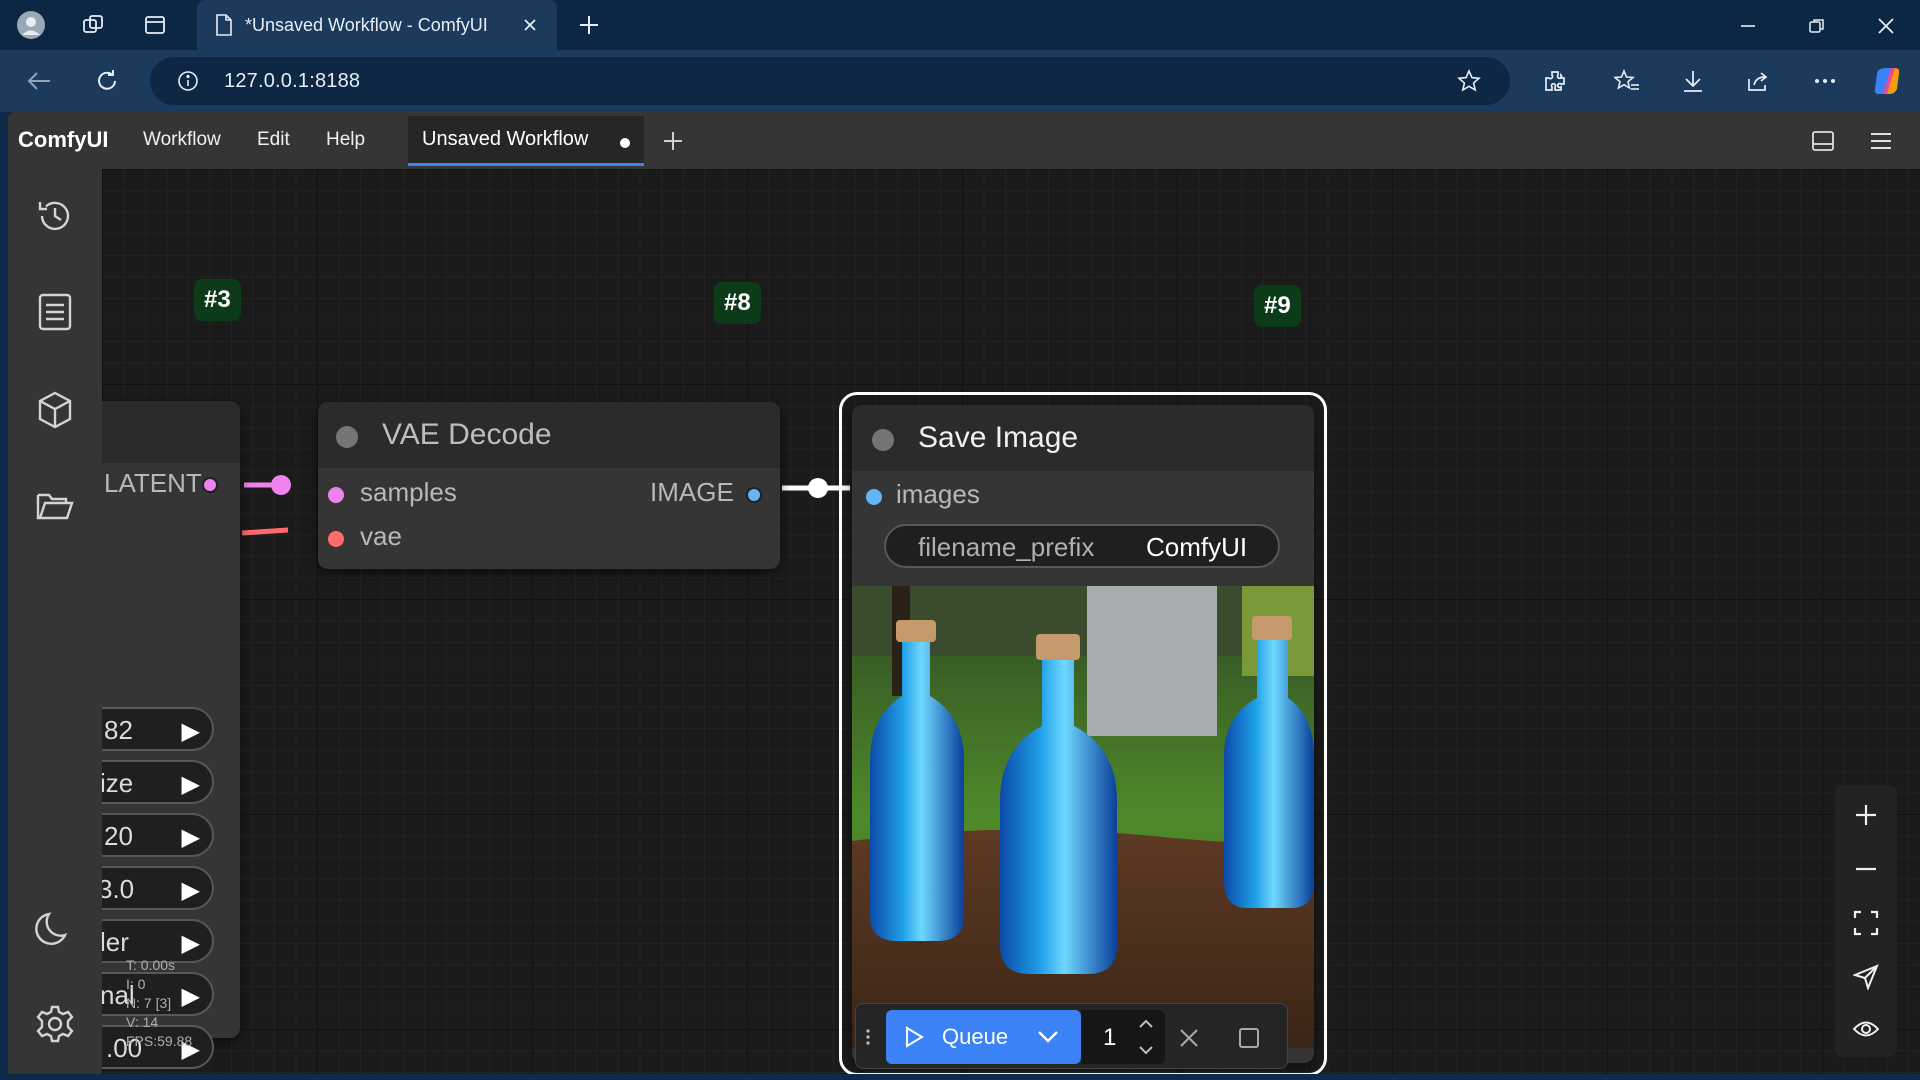 This screenshot has width=1920, height=1080. I want to click on node-badge-3: #3, so click(217, 300).